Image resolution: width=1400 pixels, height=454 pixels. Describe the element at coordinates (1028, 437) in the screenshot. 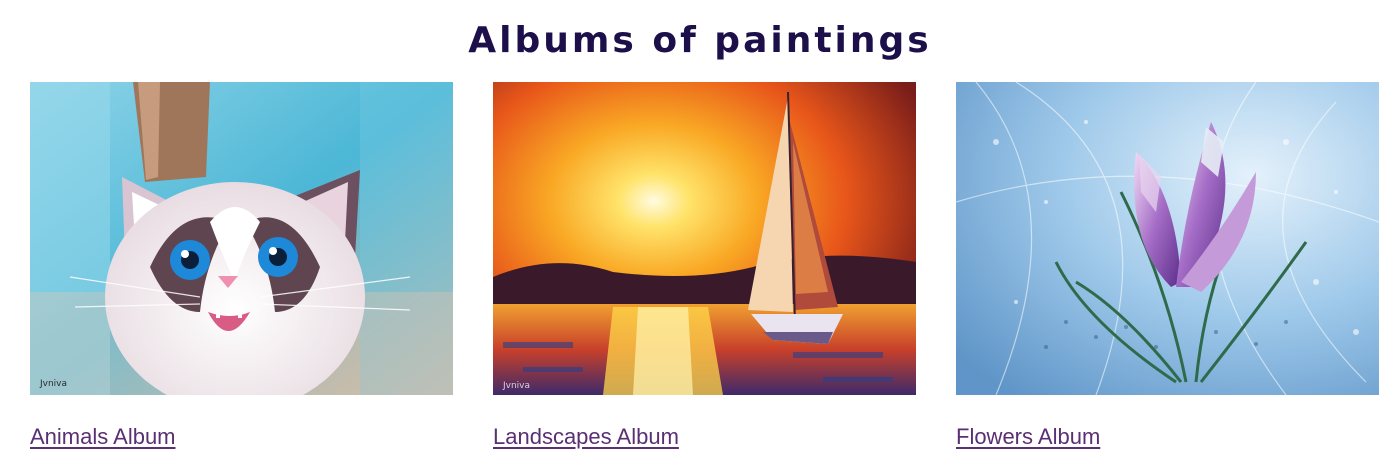

I see `flowers-album-link: Flowers Album` at that location.